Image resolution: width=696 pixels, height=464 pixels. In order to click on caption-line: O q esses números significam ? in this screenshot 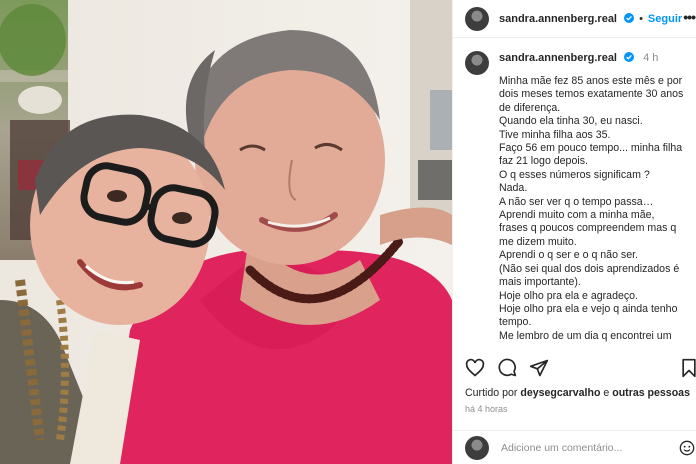, I will do `click(574, 174)`.